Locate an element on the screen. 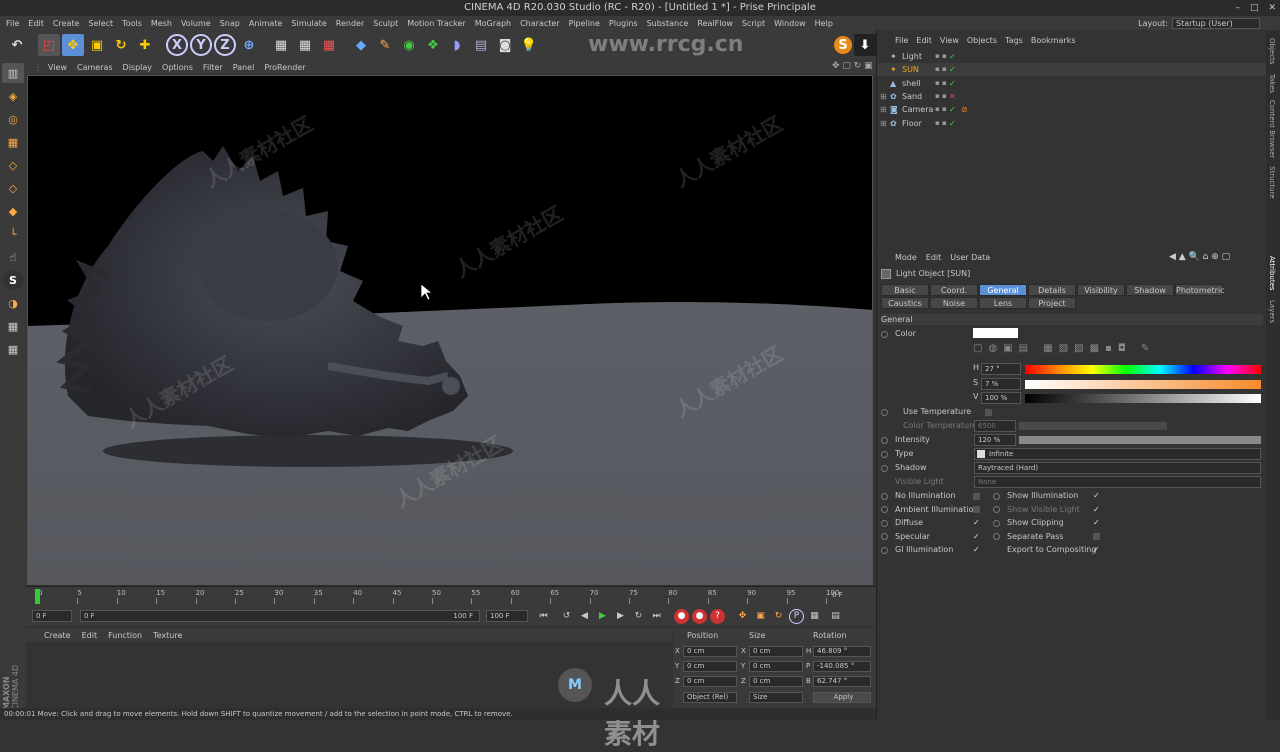  tab-project: Project is located at coordinates (1052, 303).